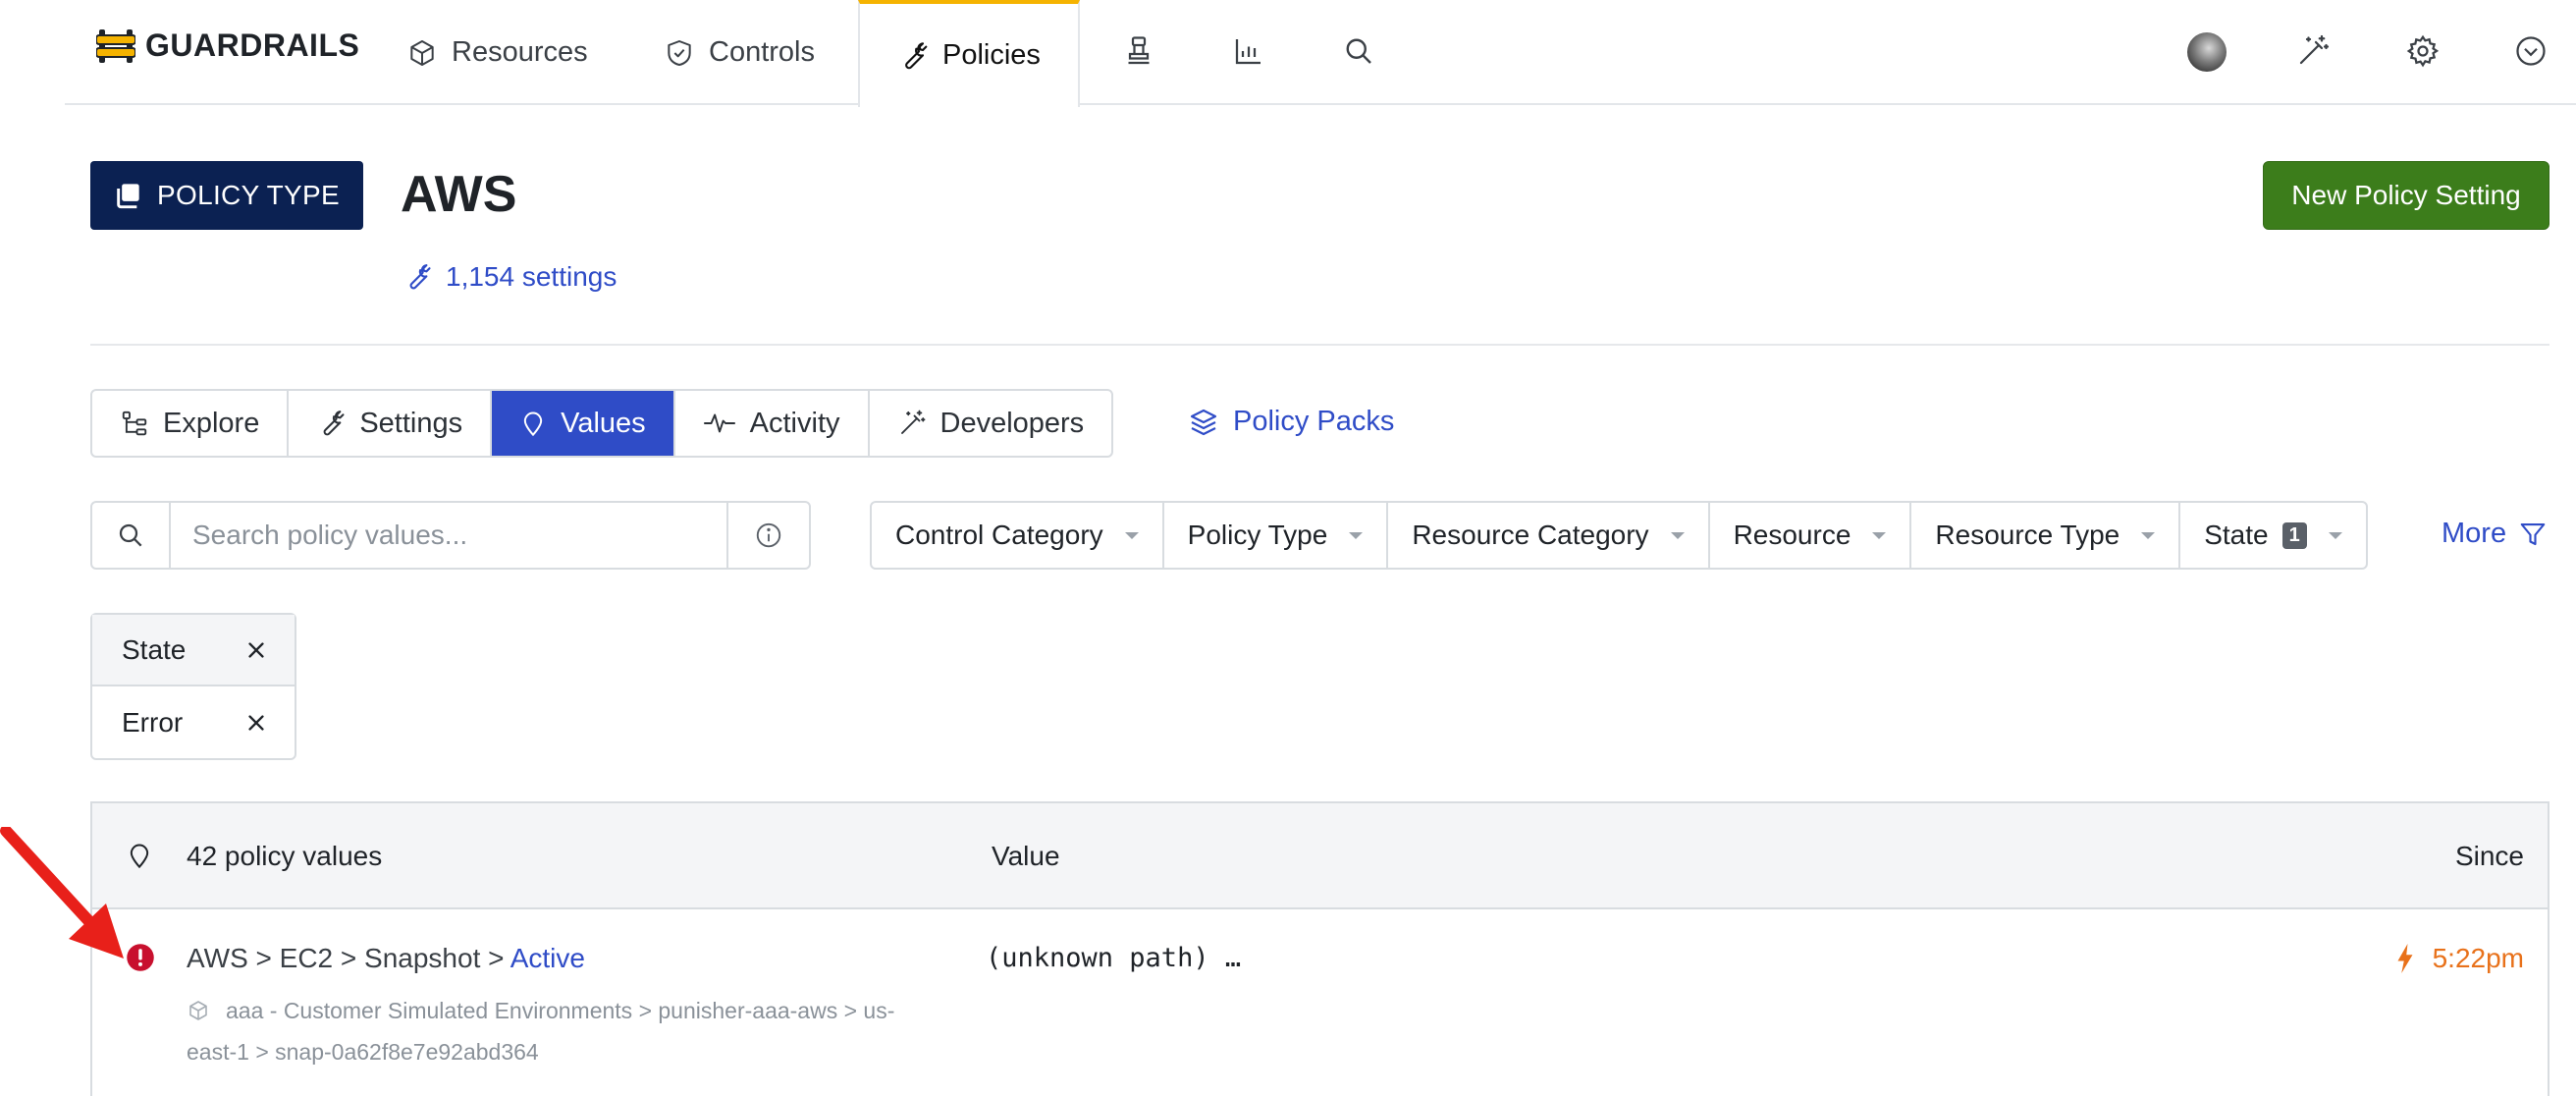 The height and width of the screenshot is (1096, 2576). I want to click on filter-resource: Resource, so click(1811, 535).